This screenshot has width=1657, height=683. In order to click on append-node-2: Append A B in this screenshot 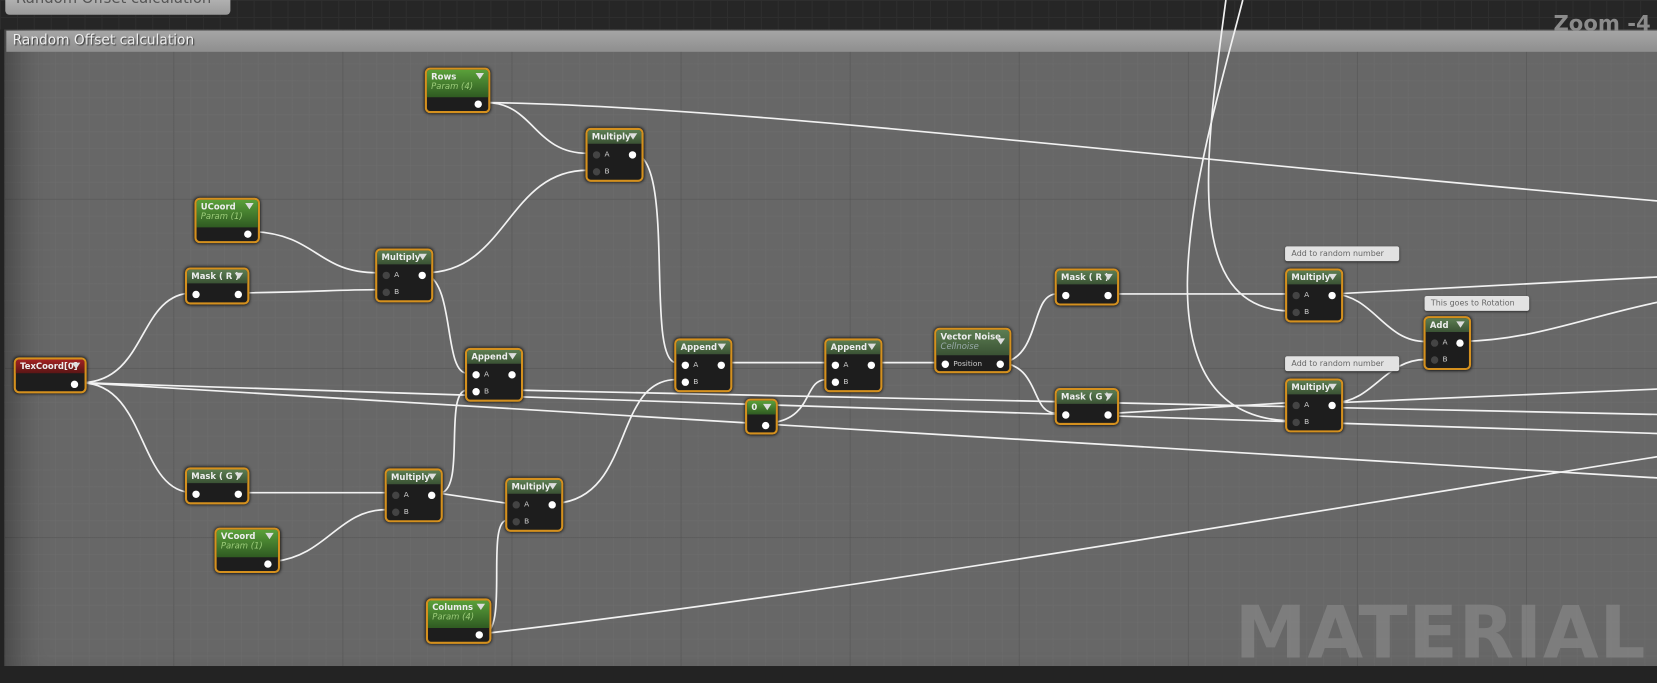, I will do `click(703, 365)`.